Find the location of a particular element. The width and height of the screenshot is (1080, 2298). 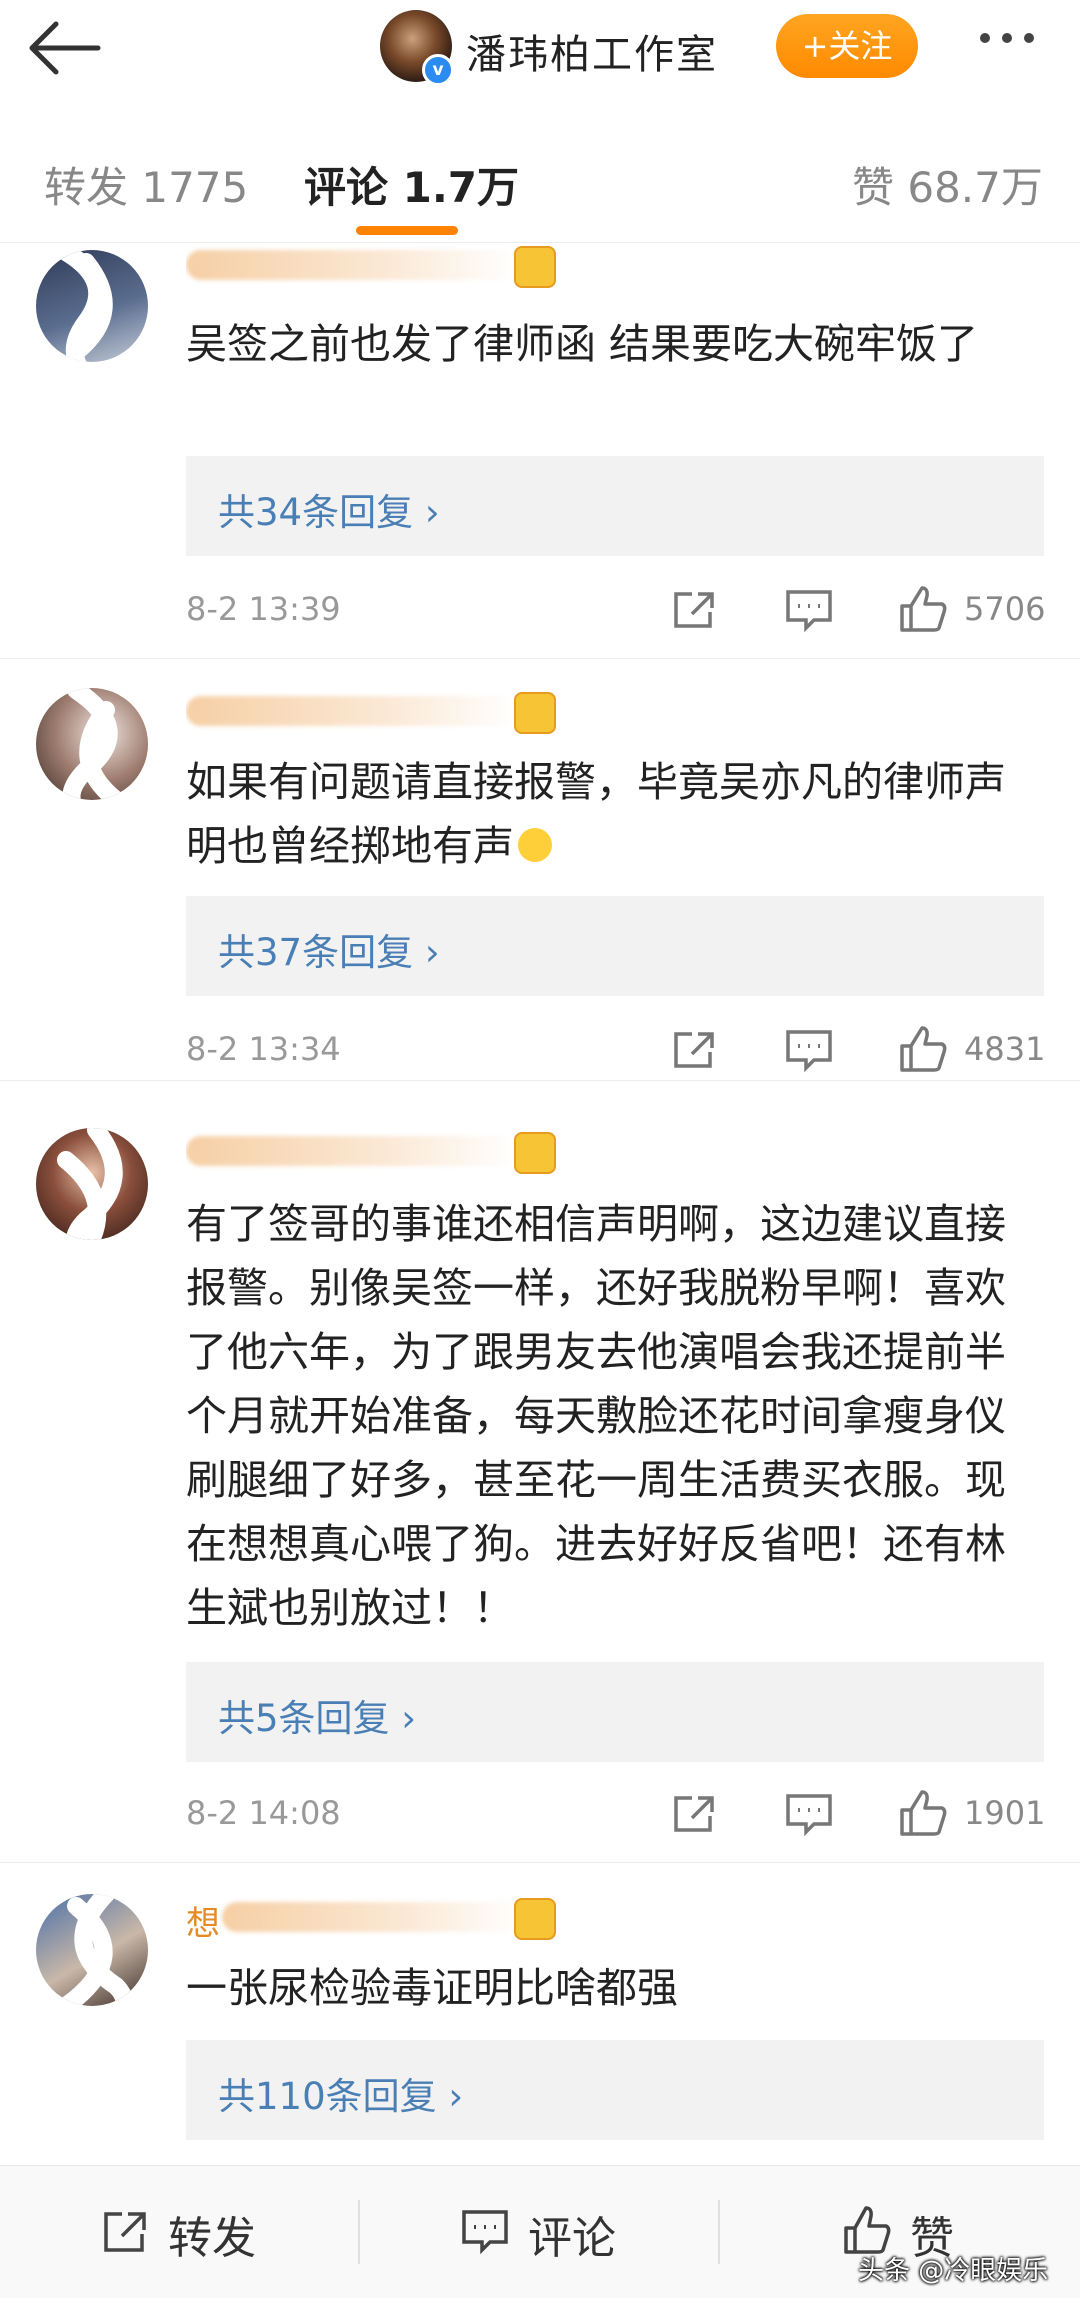

replies-link: 共110条回复 › is located at coordinates (615, 2090).